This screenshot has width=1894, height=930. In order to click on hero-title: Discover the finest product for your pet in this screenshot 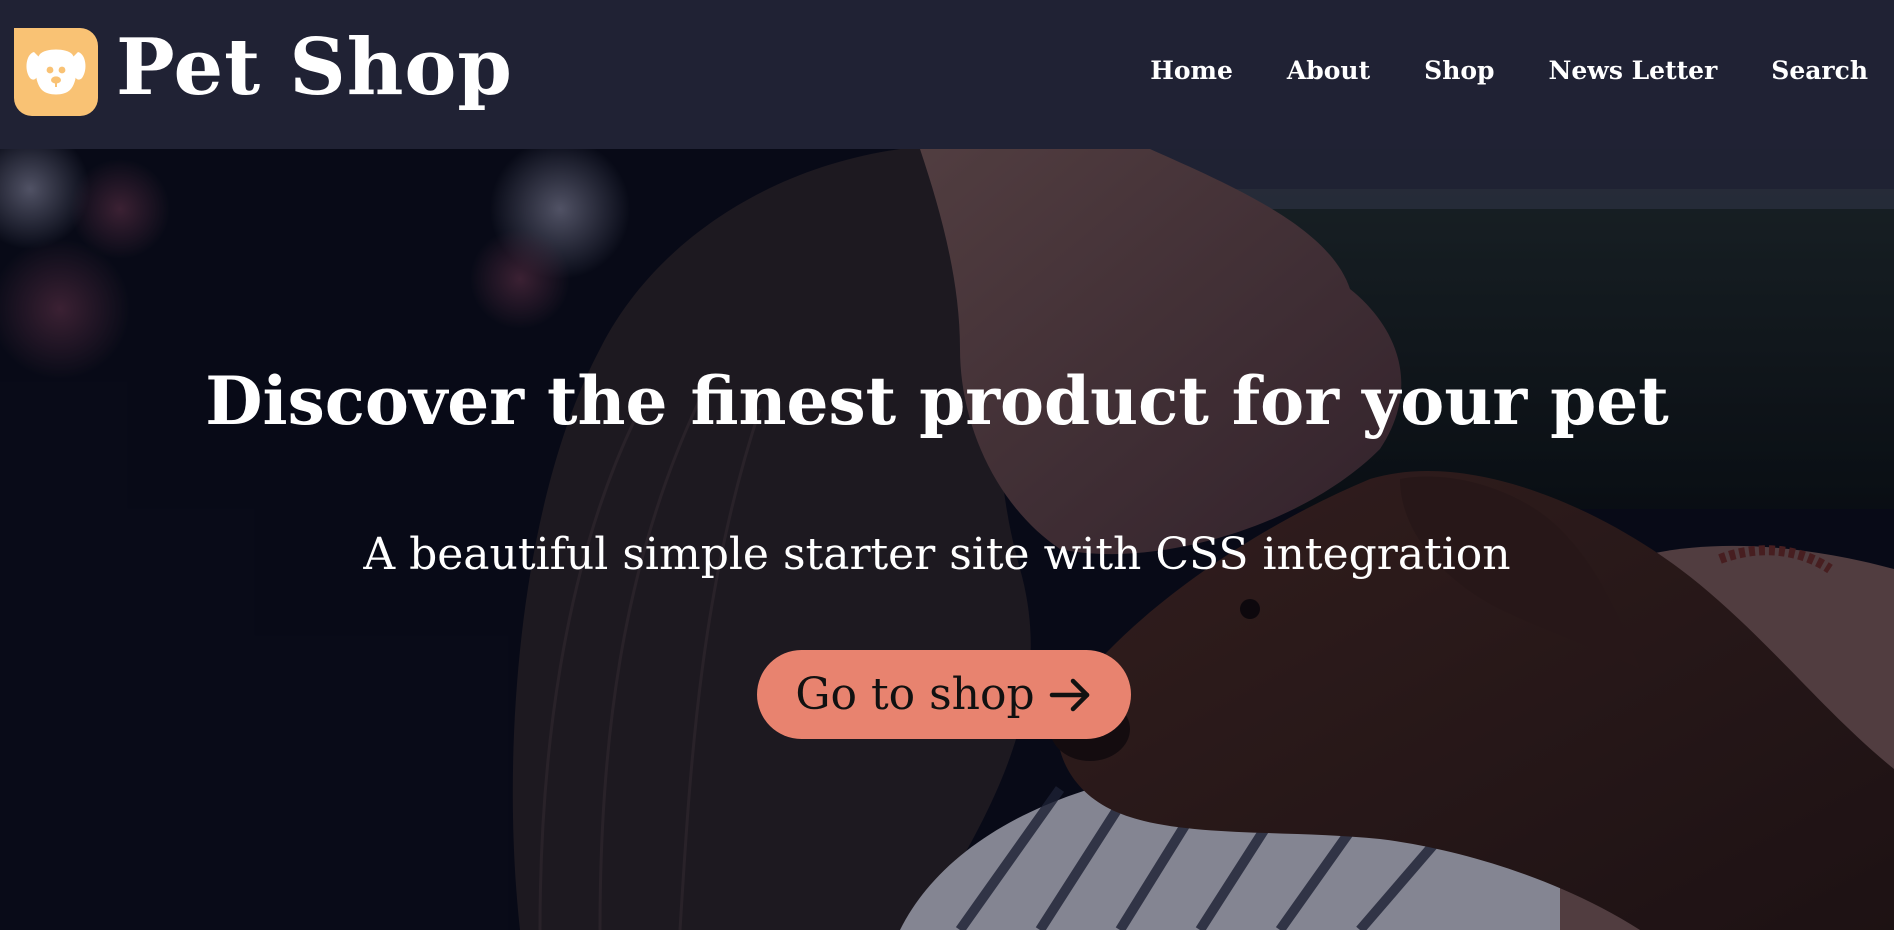, I will do `click(947, 401)`.